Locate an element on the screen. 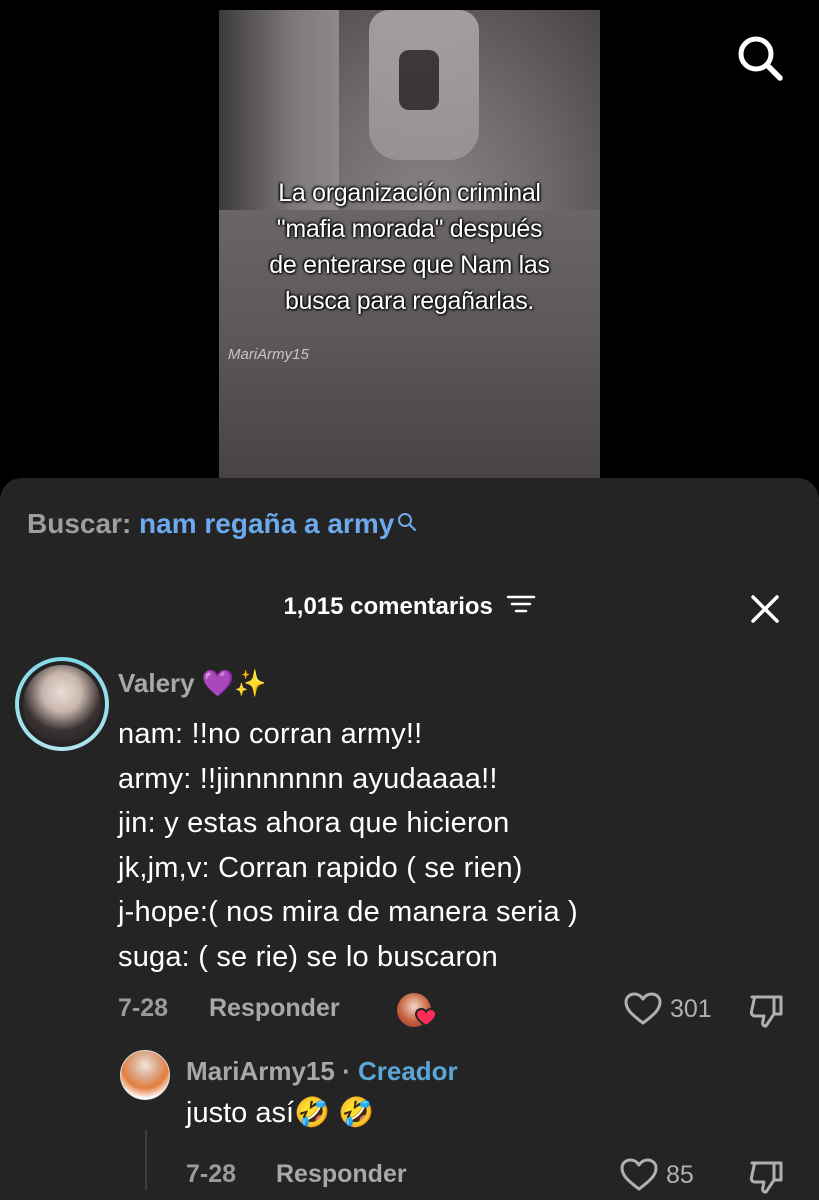 The width and height of the screenshot is (819, 1200). comment-reply-button: Responder is located at coordinates (274, 1008).